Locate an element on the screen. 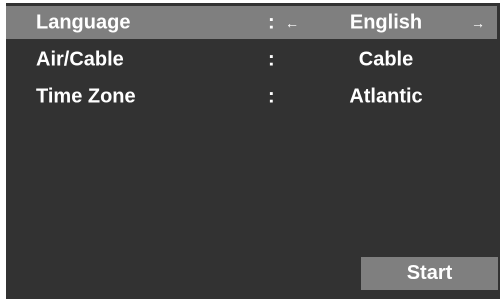  setting-label-air-cable: Air/Cable is located at coordinates (80, 59).